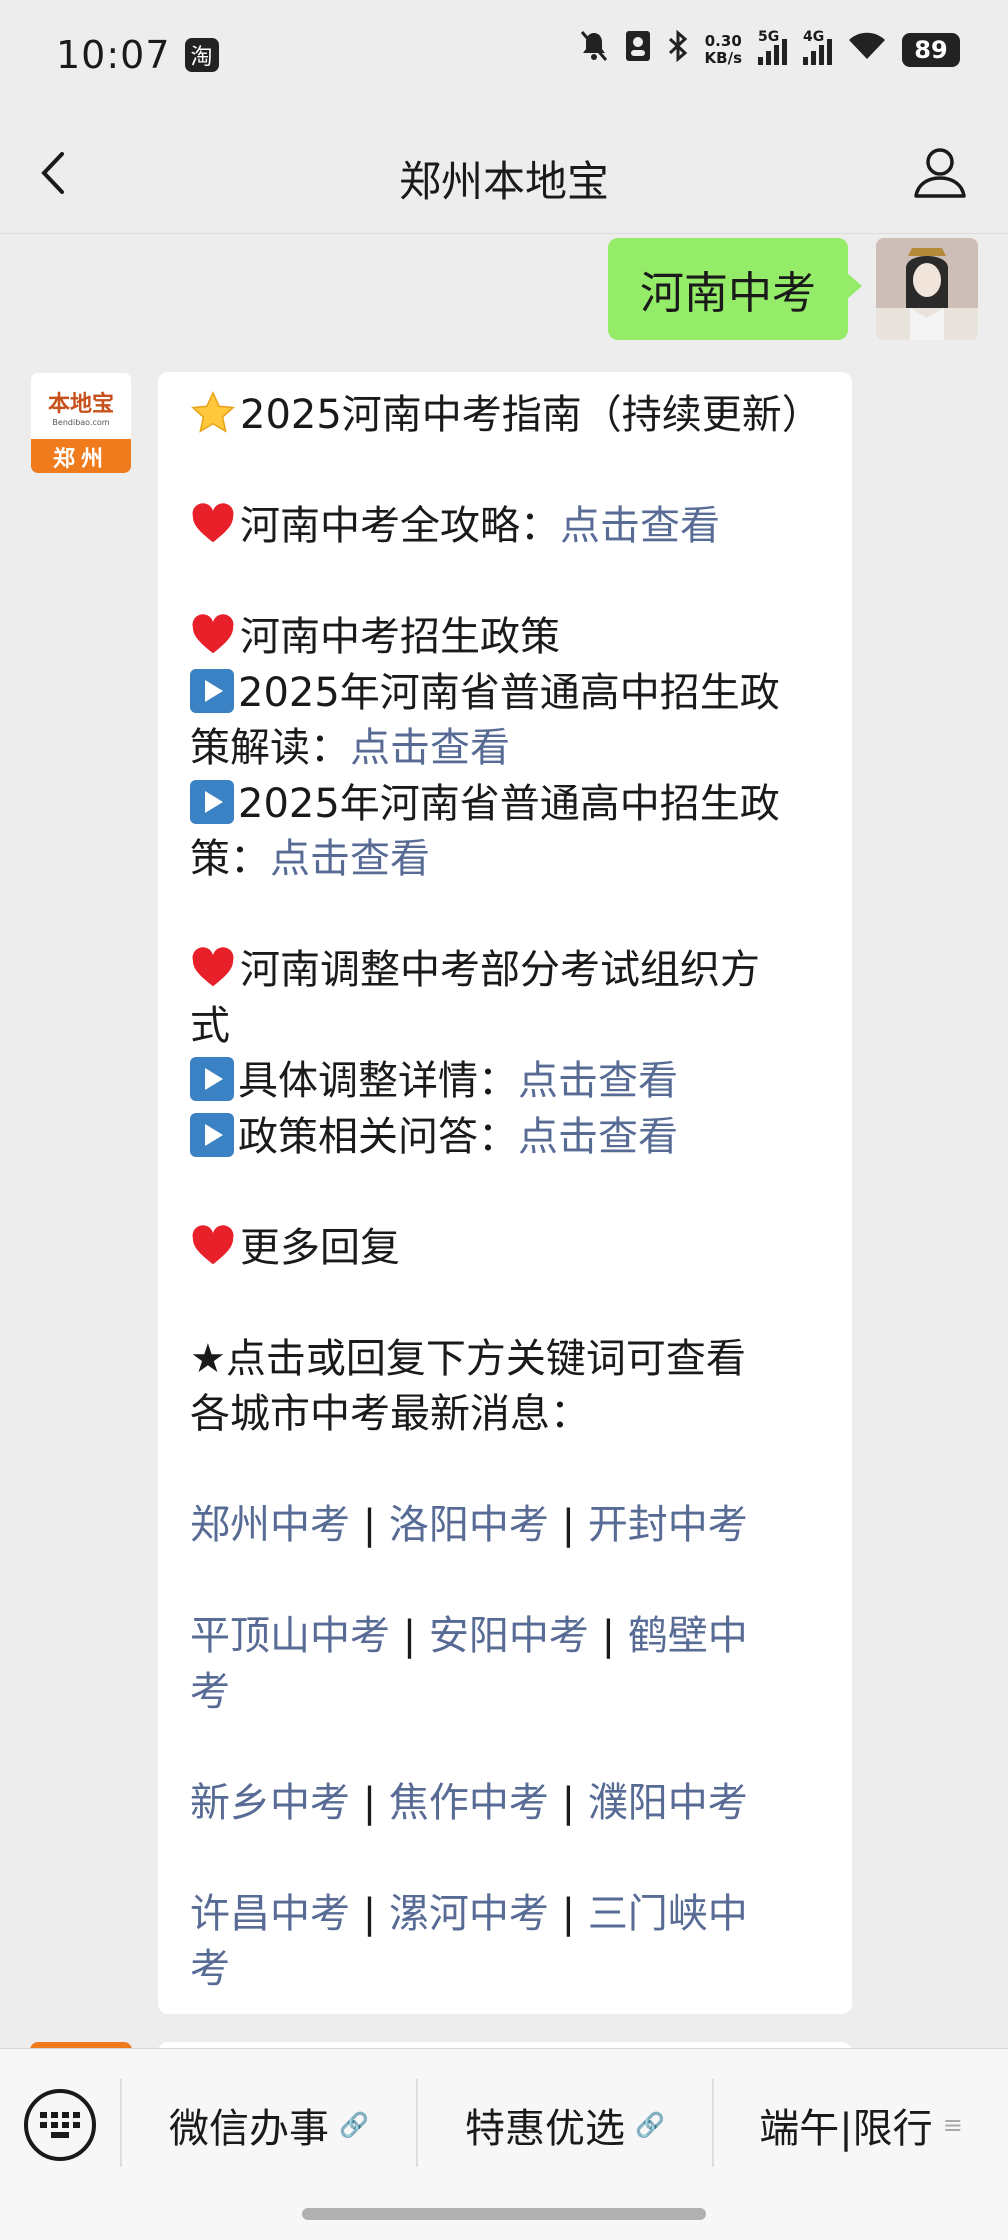 The image size is (1008, 2240). I want to click on menu-item-traffic-restrictions: 端午|限行 ≡, so click(861, 2125).